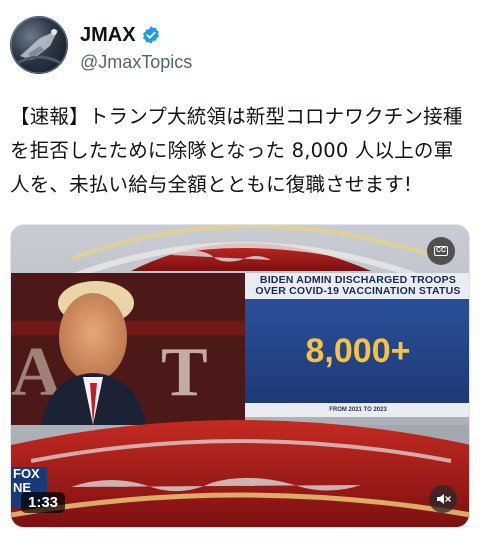 The width and height of the screenshot is (480, 552). What do you see at coordinates (150, 35) in the screenshot?
I see `verified-badge-icon` at bounding box center [150, 35].